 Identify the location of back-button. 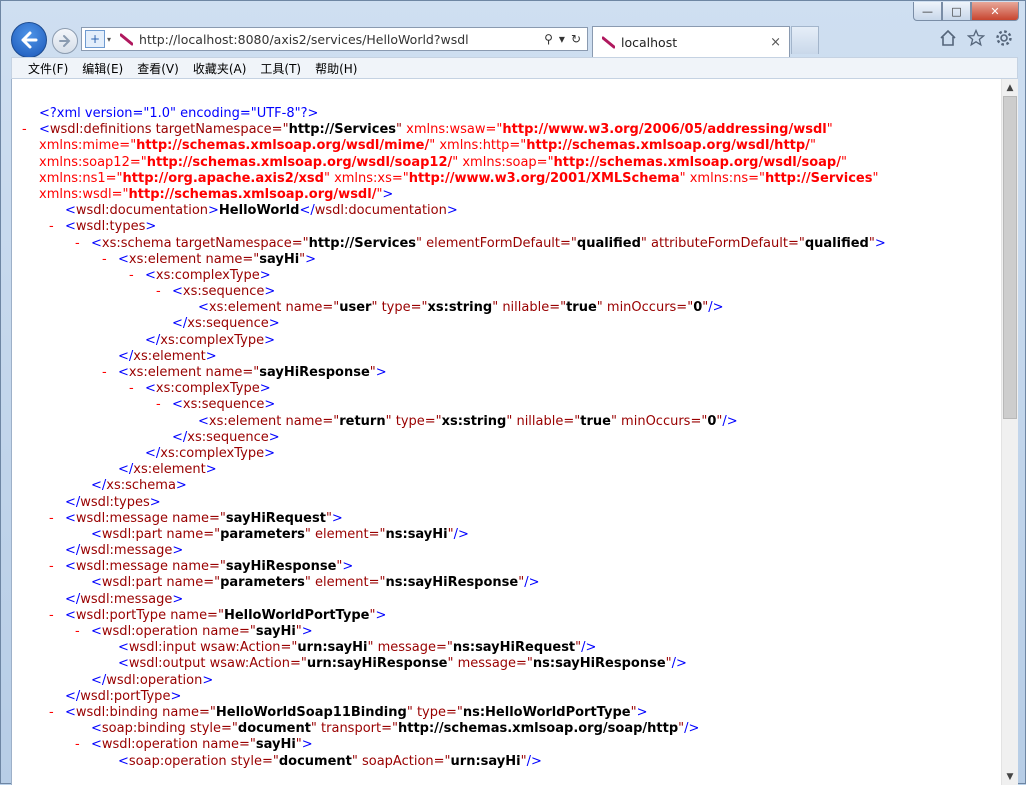
(29, 40).